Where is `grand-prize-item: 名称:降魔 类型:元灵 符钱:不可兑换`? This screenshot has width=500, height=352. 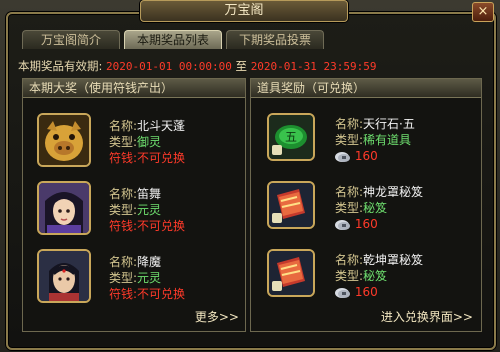
grand-prize-item: 名称:降魔 类型:元灵 符钱:不可兑换 is located at coordinates (134, 279).